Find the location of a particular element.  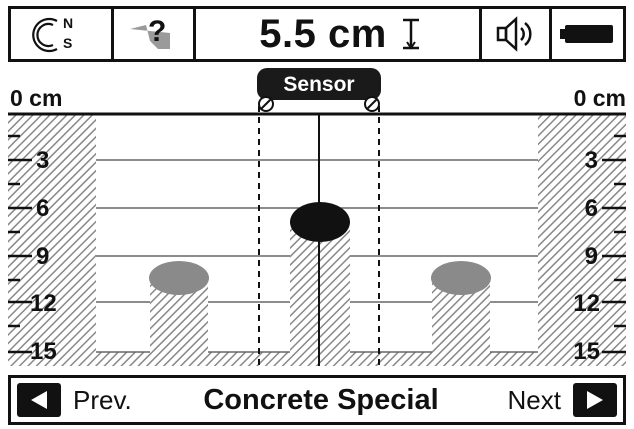

help-question-mark: ? is located at coordinates (157, 31).